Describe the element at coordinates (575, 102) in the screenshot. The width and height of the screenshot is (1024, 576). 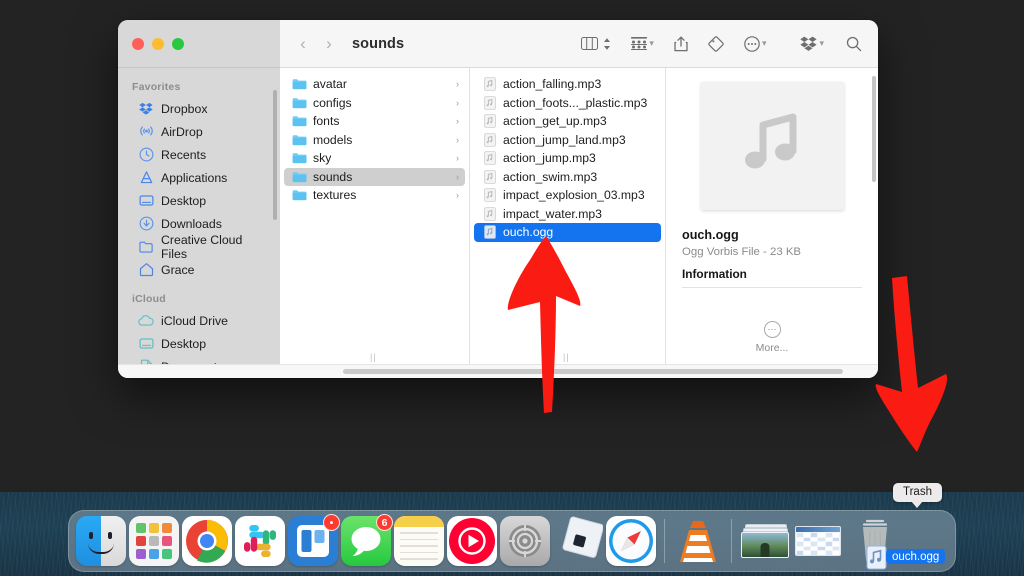
I see `list-item-label: action_foots..._plastic.mp3` at that location.